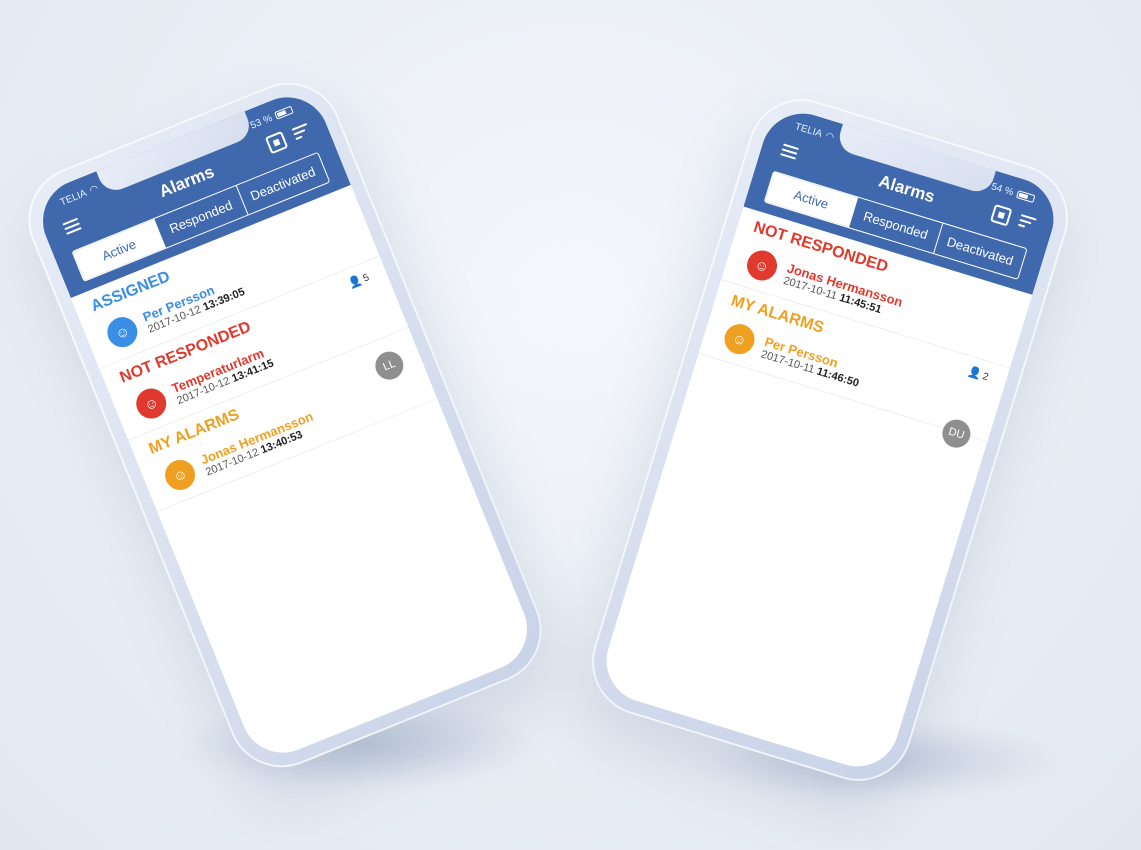  I want to click on battery-icon, so click(1025, 197).